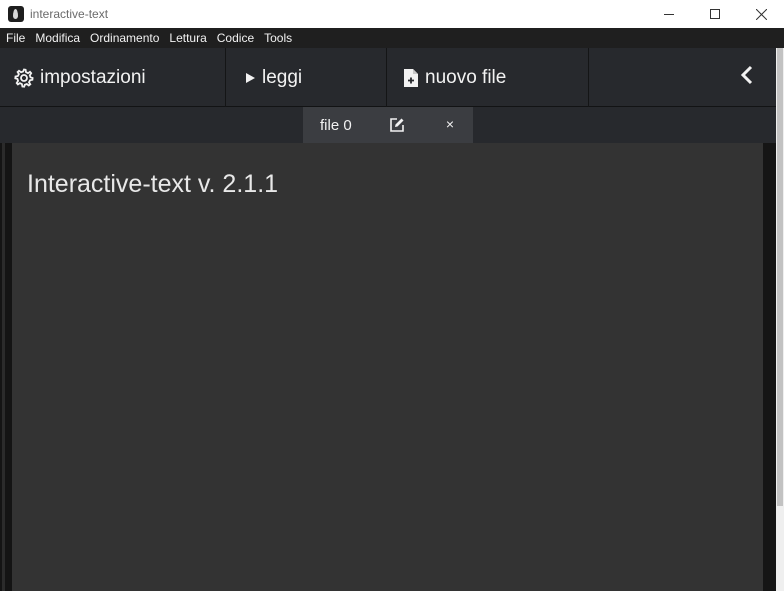  Describe the element at coordinates (392, 14) in the screenshot. I see `window-titlebar: interactive-text` at that location.